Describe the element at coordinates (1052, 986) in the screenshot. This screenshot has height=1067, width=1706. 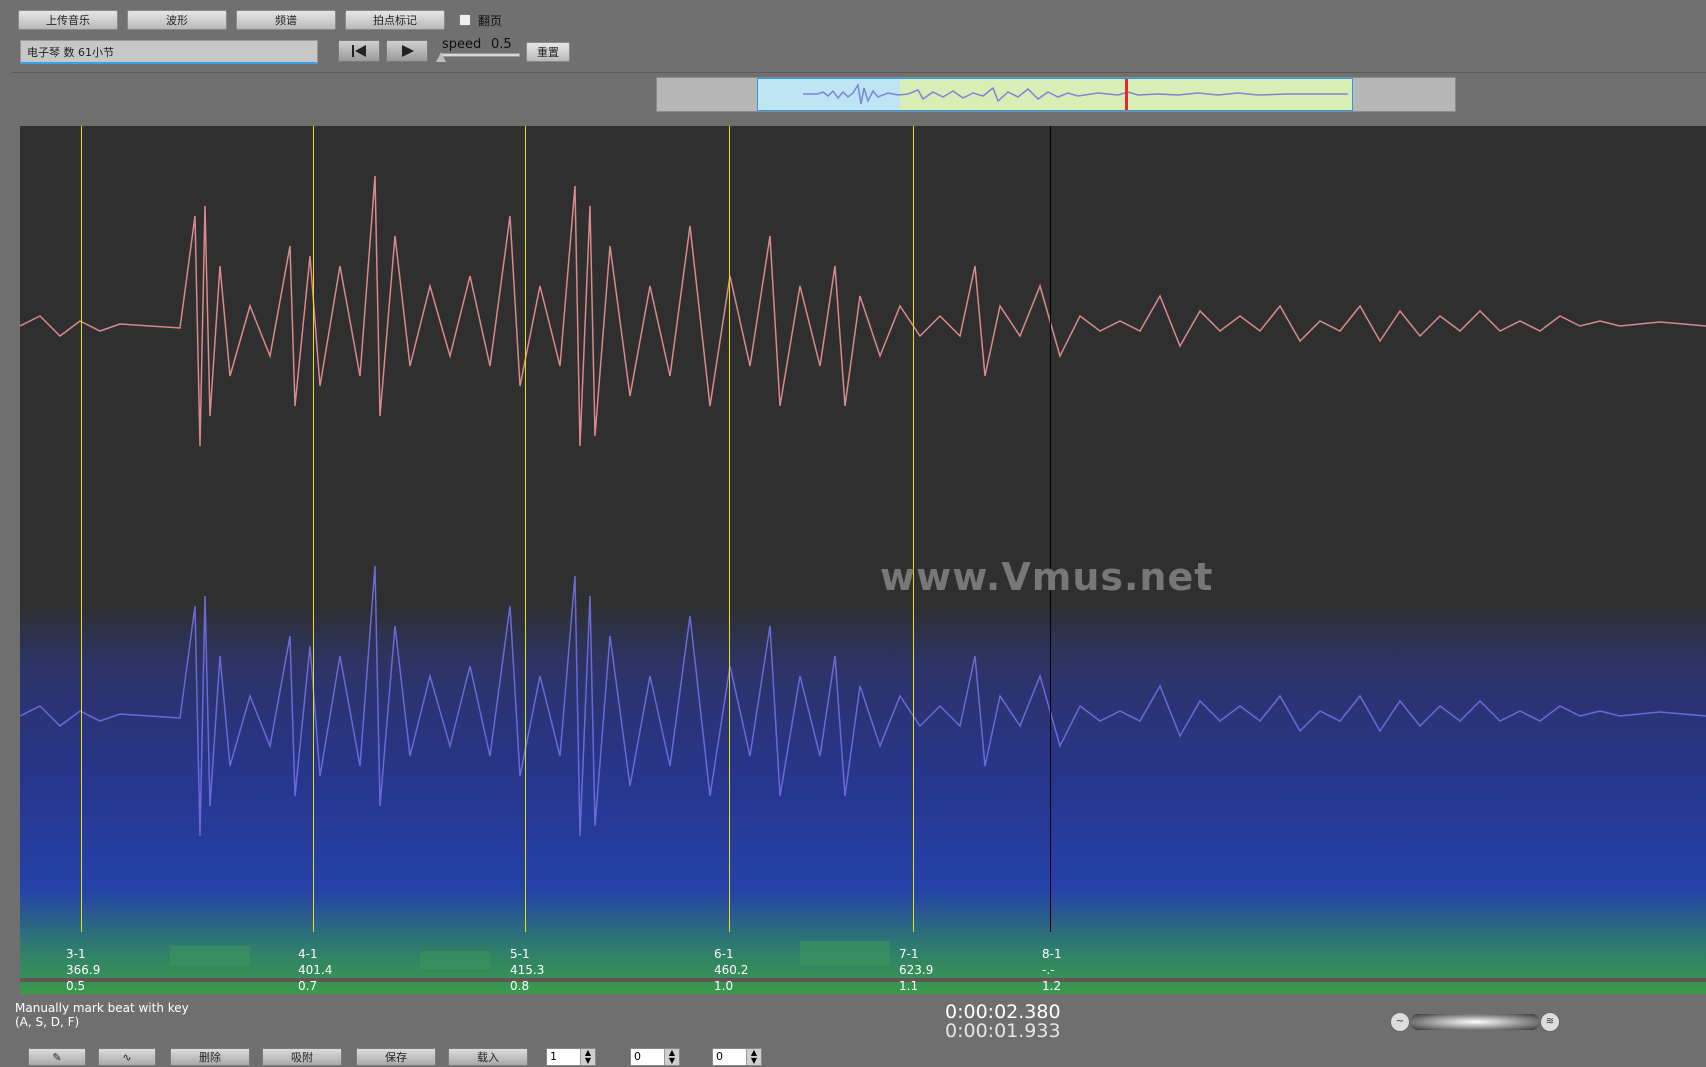
I see `beat-ratio: 1.2` at that location.